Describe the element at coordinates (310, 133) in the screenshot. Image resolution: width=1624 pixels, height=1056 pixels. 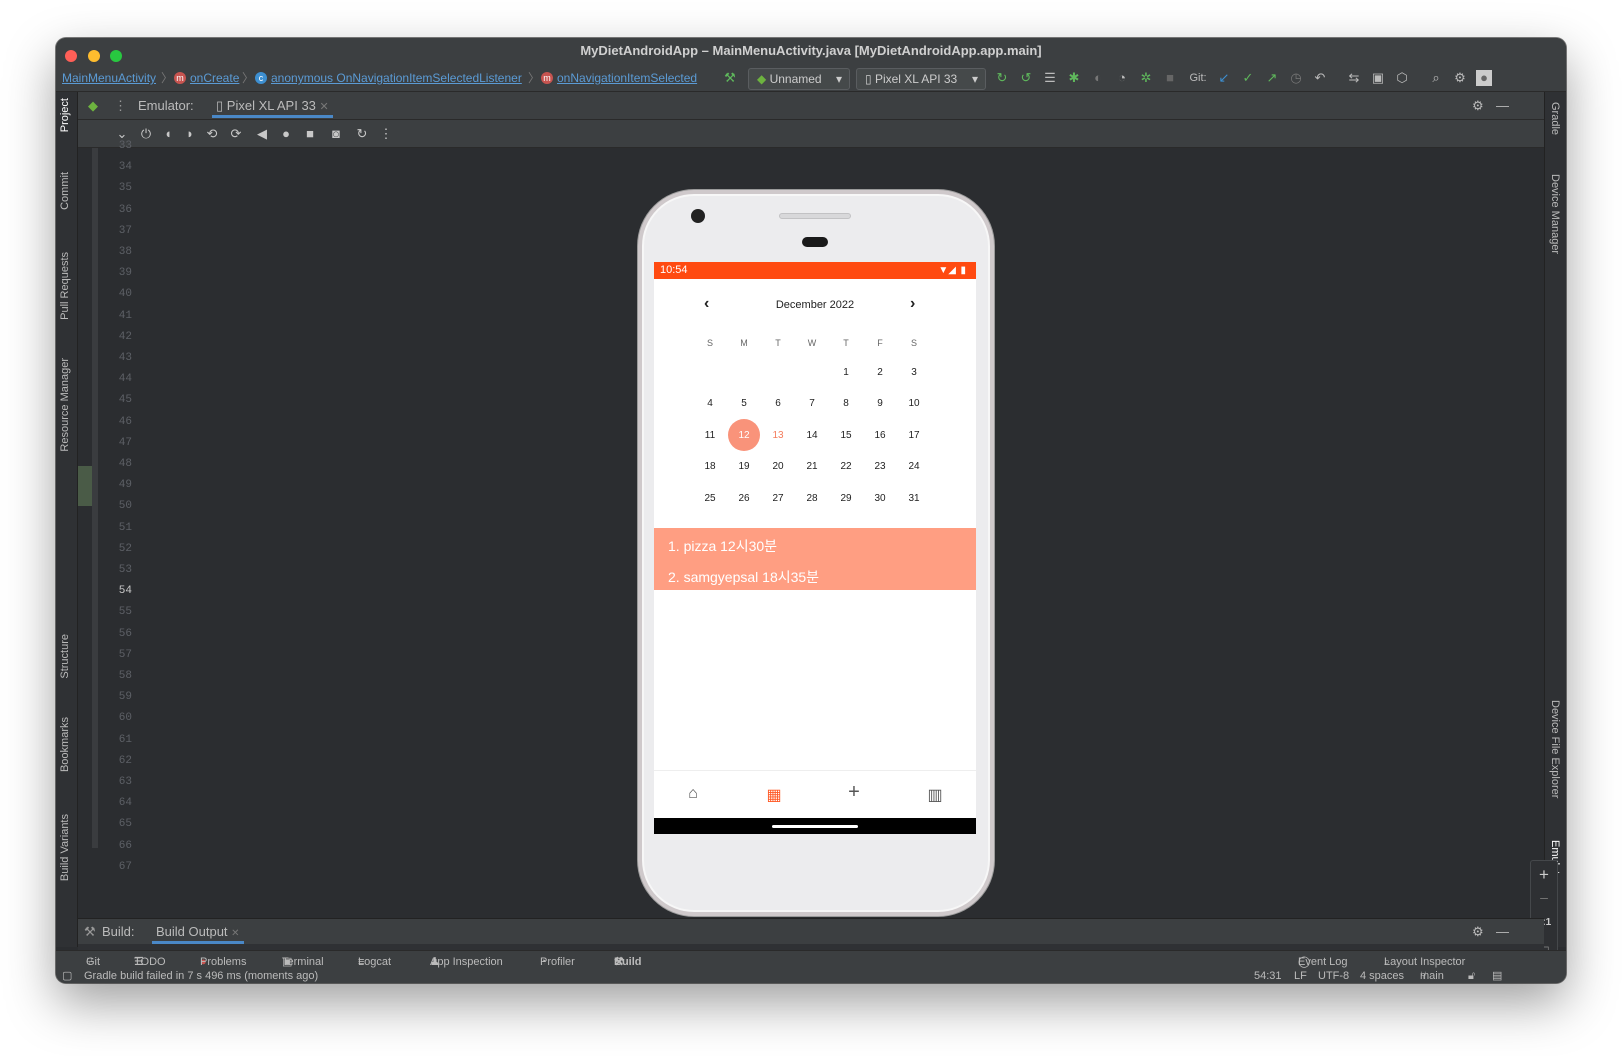
I see `overview-icon: ■` at that location.